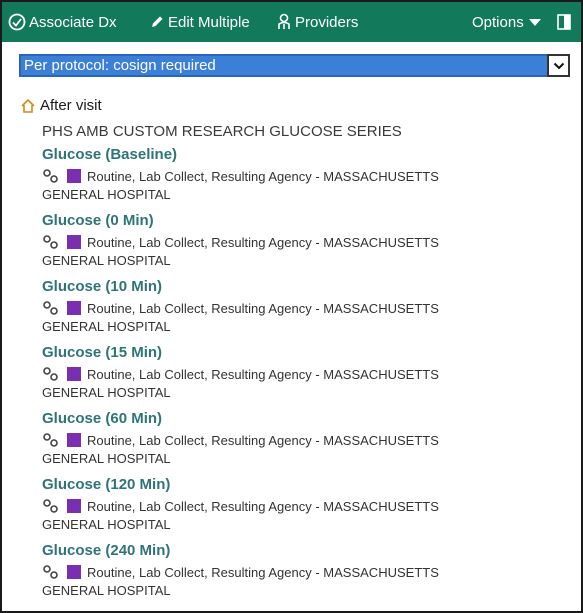 This screenshot has height=613, width=583. Describe the element at coordinates (498, 22) in the screenshot. I see `options-label: Options` at that location.